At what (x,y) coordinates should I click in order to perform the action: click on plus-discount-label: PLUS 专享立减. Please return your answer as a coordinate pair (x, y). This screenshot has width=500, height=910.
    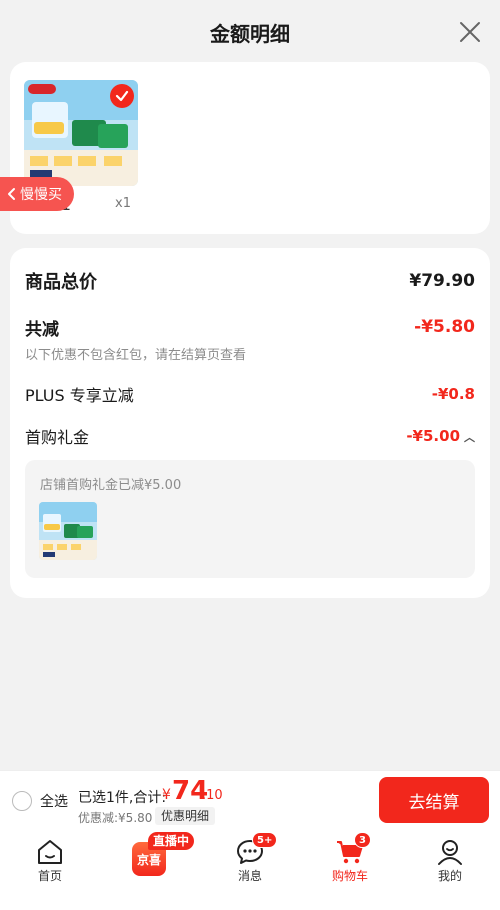
    Looking at the image, I should click on (79, 395).